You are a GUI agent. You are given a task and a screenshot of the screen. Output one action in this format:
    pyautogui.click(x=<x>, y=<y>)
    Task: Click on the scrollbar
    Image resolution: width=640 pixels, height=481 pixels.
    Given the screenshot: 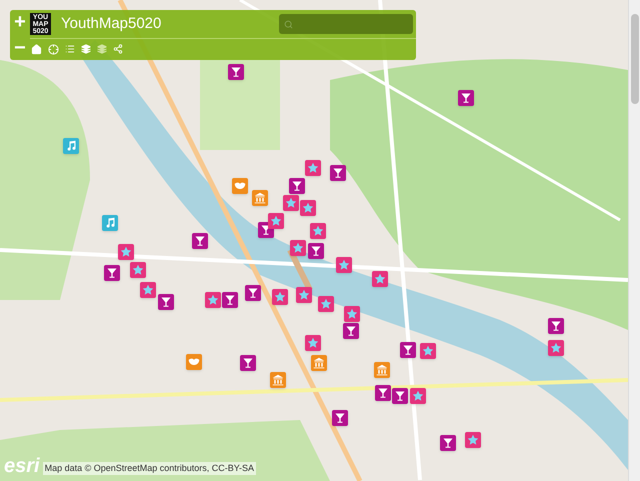 What is the action you would take?
    pyautogui.click(x=634, y=240)
    